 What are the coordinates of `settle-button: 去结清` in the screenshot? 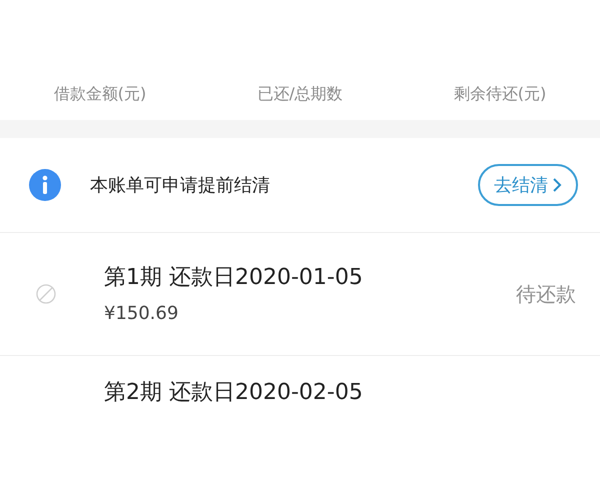 It's located at (528, 185).